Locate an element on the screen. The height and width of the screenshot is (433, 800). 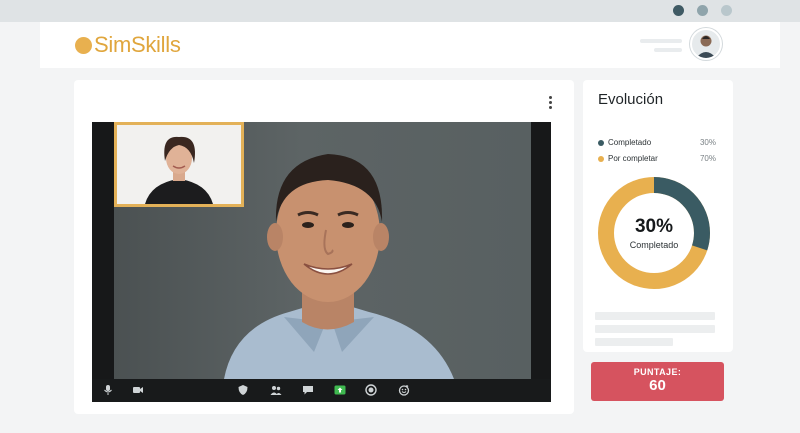
window-dot-dark is located at coordinates (678, 10).